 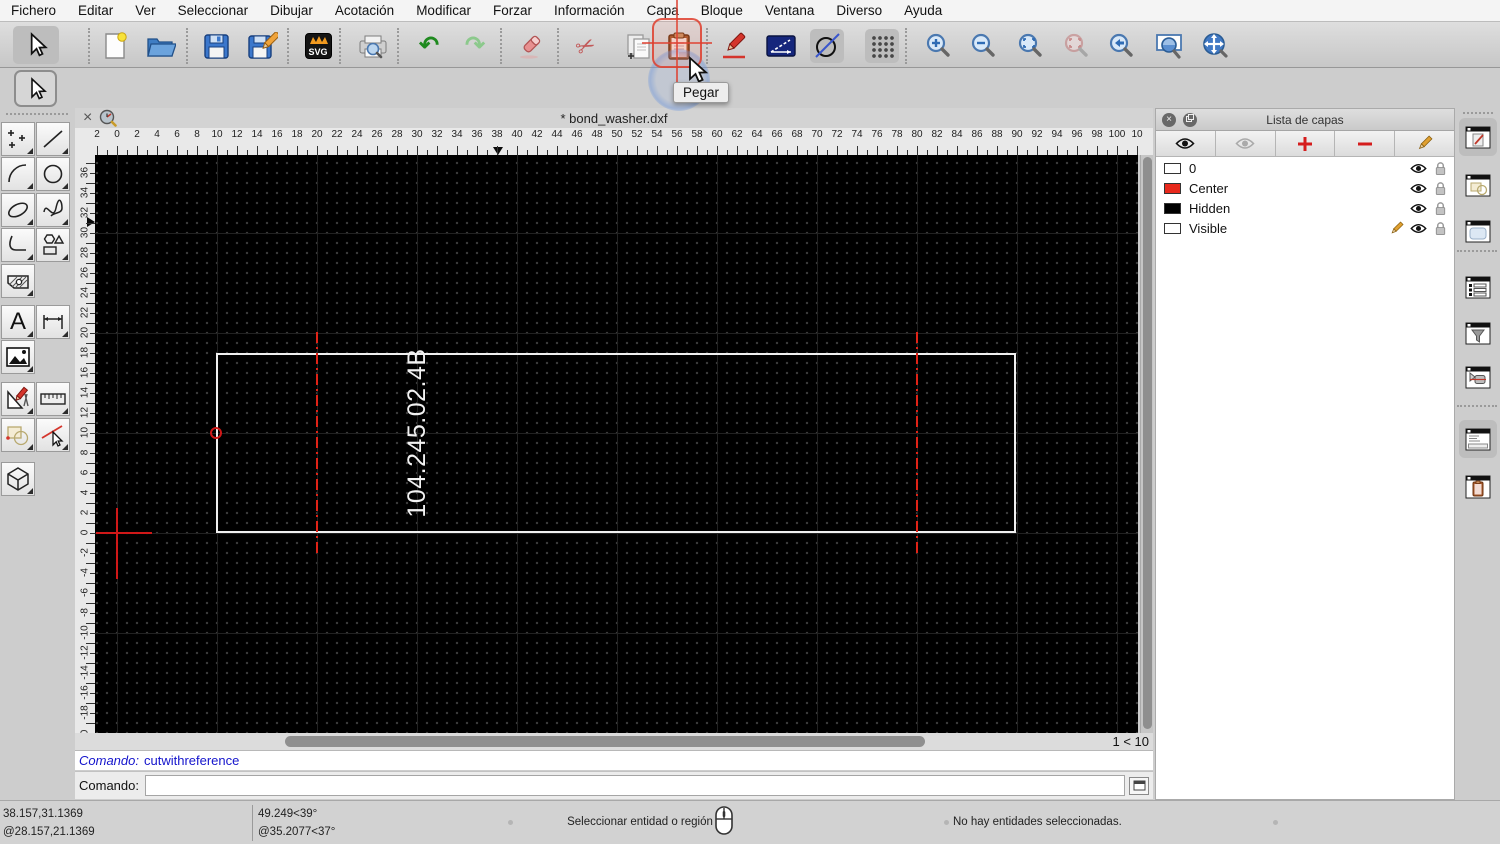 I want to click on arc-tool, so click(x=18, y=174).